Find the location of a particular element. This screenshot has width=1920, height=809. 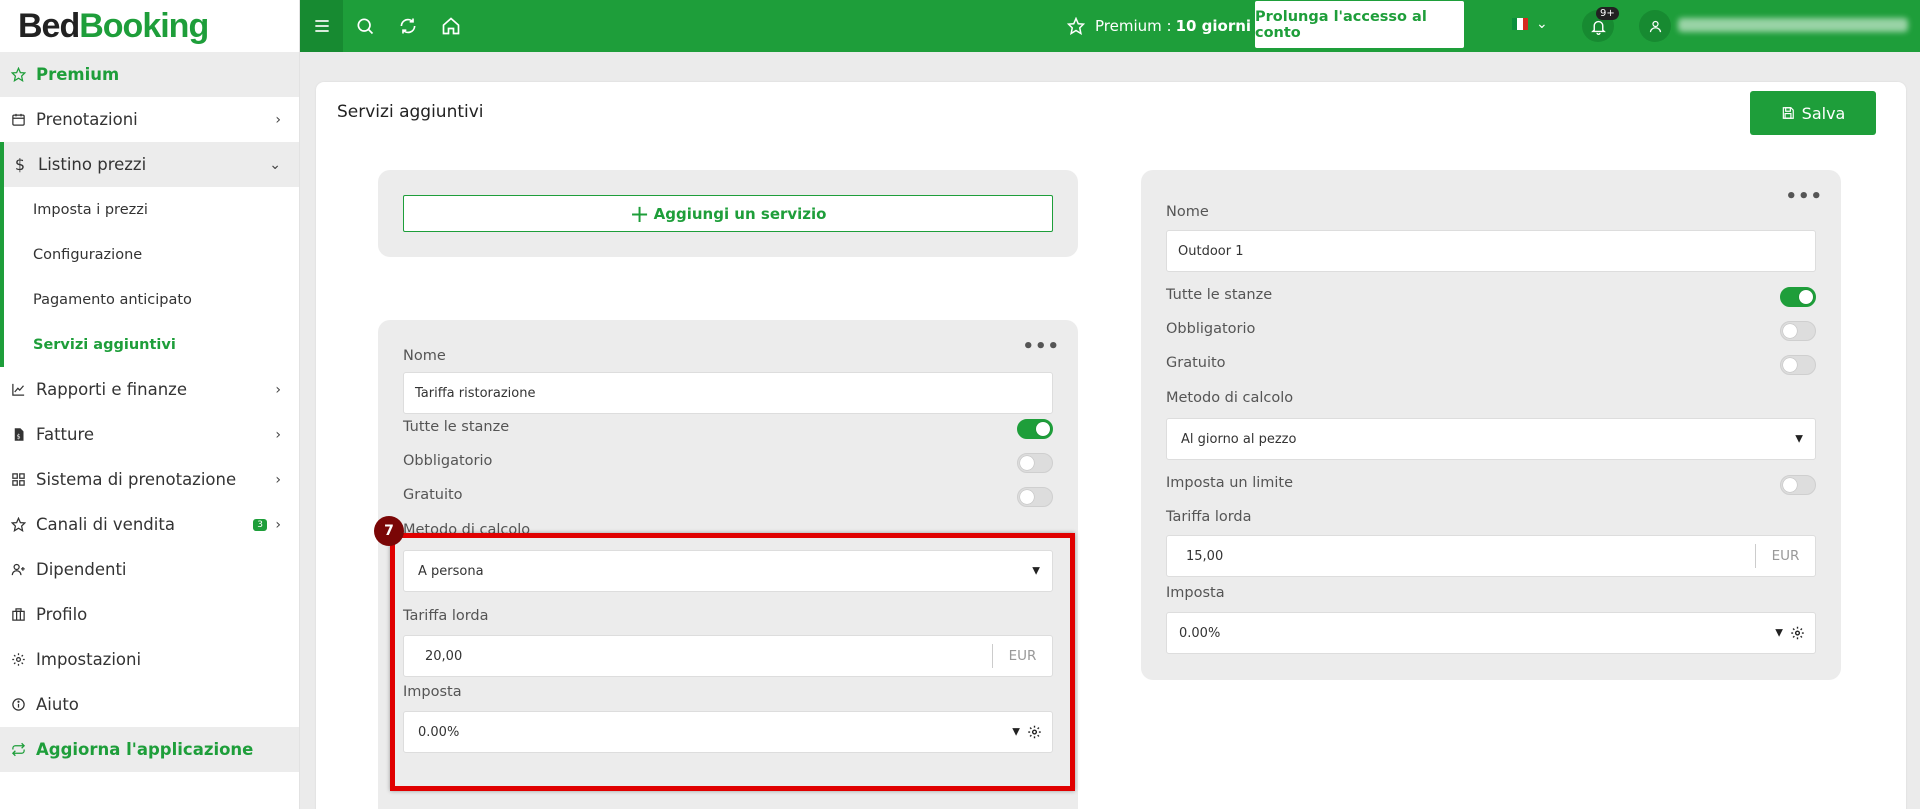

sidebar-item-label: Profilo is located at coordinates (62, 614).